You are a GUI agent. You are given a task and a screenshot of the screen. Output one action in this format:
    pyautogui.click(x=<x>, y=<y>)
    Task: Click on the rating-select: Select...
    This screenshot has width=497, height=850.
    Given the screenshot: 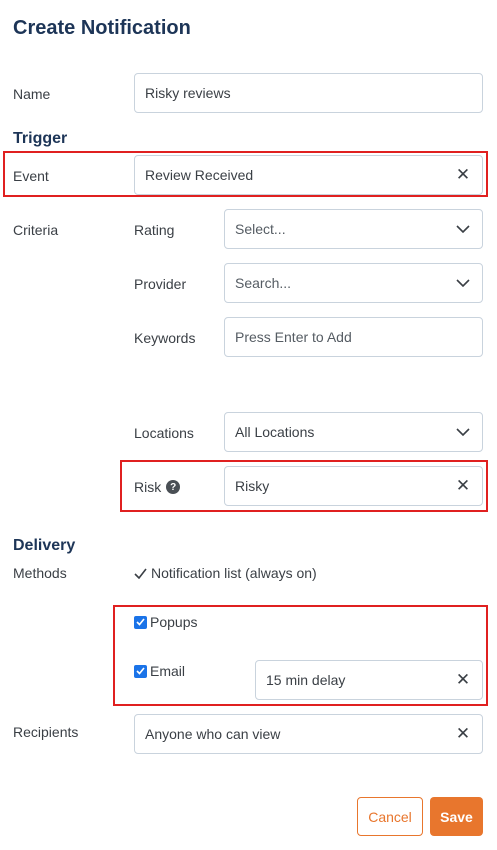 What is the action you would take?
    pyautogui.click(x=353, y=229)
    